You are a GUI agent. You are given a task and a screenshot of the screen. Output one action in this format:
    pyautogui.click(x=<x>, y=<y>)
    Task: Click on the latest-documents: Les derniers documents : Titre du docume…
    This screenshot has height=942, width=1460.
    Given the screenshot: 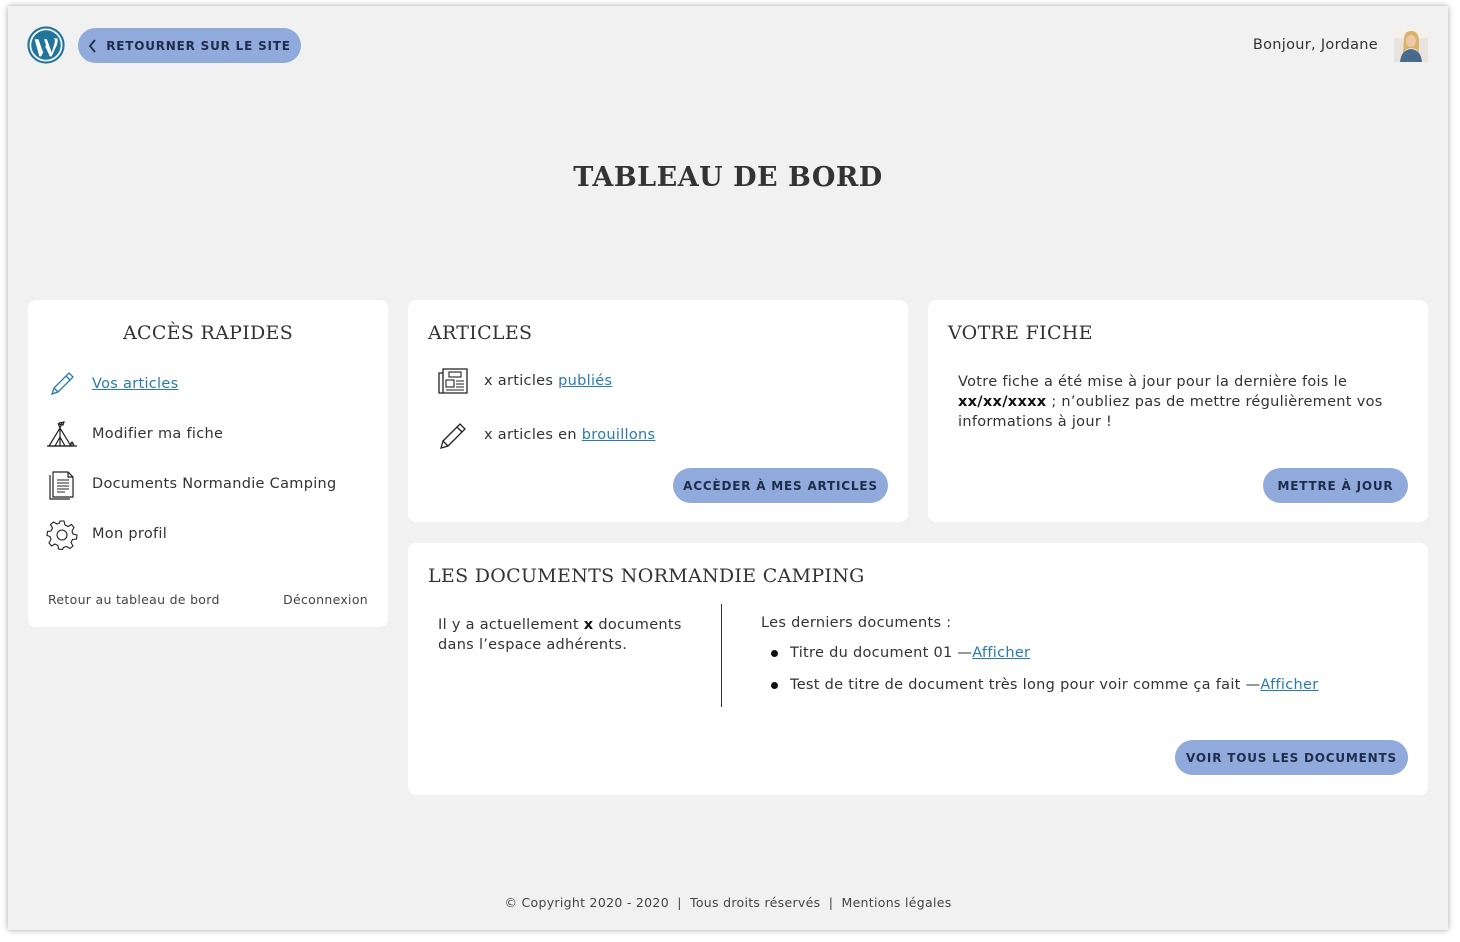 What is the action you would take?
    pyautogui.click(x=1039, y=654)
    